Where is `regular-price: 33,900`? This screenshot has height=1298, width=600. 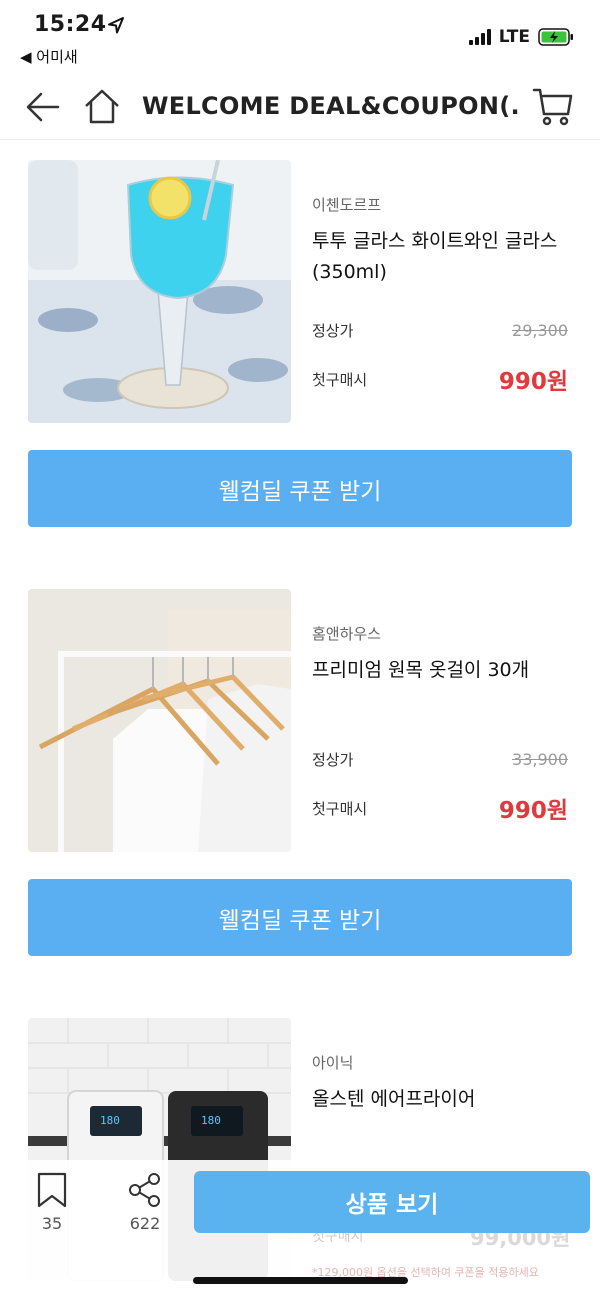 regular-price: 33,900 is located at coordinates (540, 759).